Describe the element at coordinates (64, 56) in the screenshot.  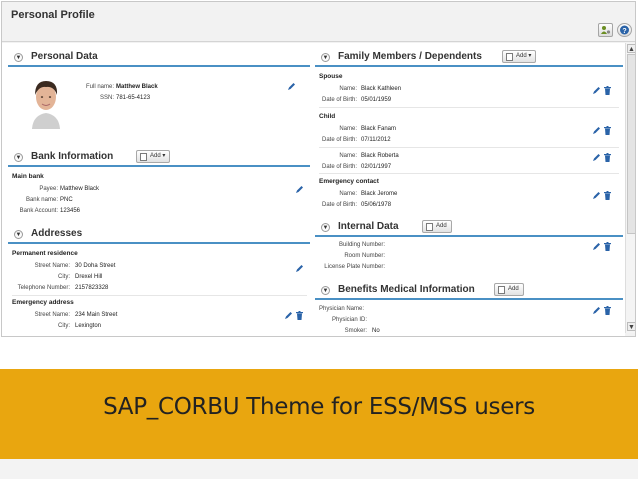
I see `personal-data-title: Personal Data` at that location.